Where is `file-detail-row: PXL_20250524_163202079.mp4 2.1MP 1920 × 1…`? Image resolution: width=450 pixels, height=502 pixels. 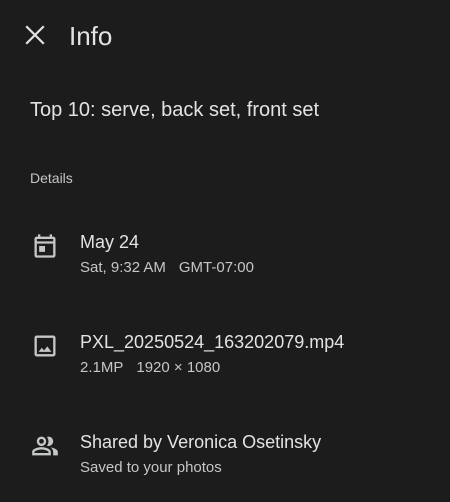
file-detail-row: PXL_20250524_163202079.mp4 2.1MP 1920 × 1… is located at coordinates (225, 360).